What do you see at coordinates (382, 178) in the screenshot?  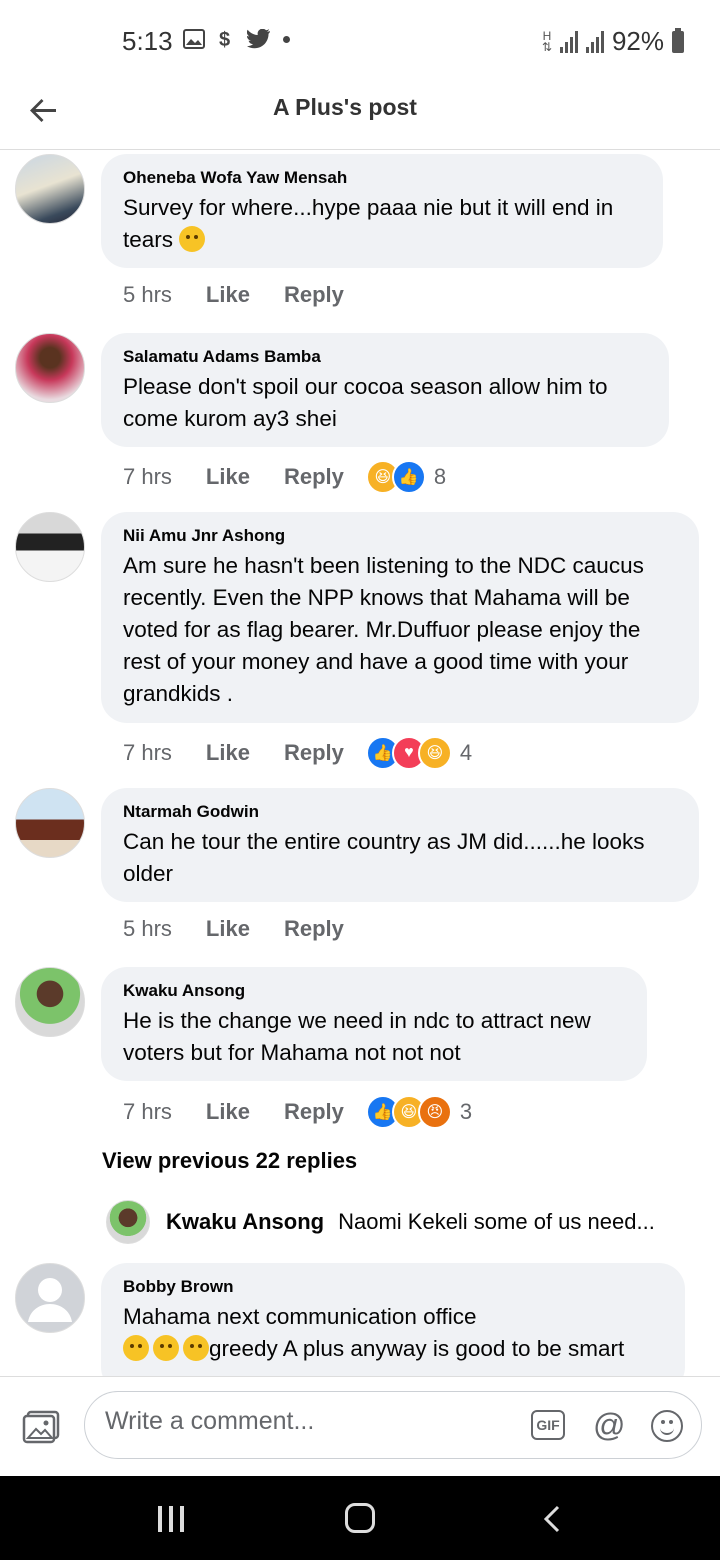 I see `comment-author: Oheneba Wofa Yaw Mensah` at bounding box center [382, 178].